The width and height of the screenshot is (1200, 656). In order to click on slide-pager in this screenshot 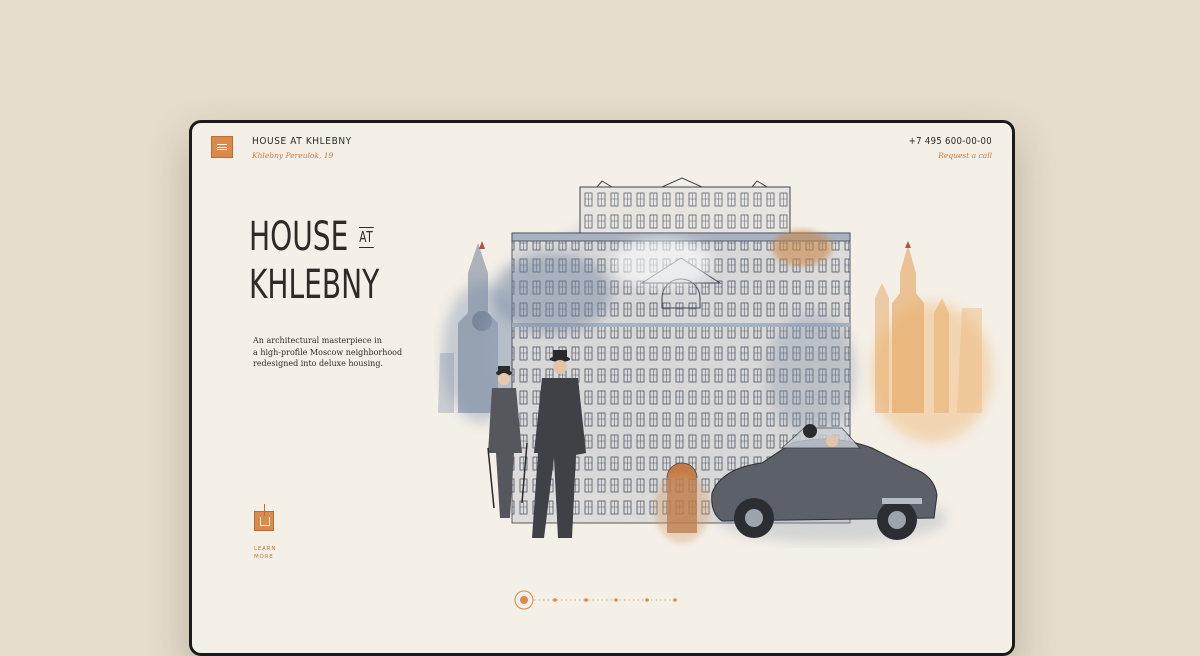, I will do `click(597, 600)`.